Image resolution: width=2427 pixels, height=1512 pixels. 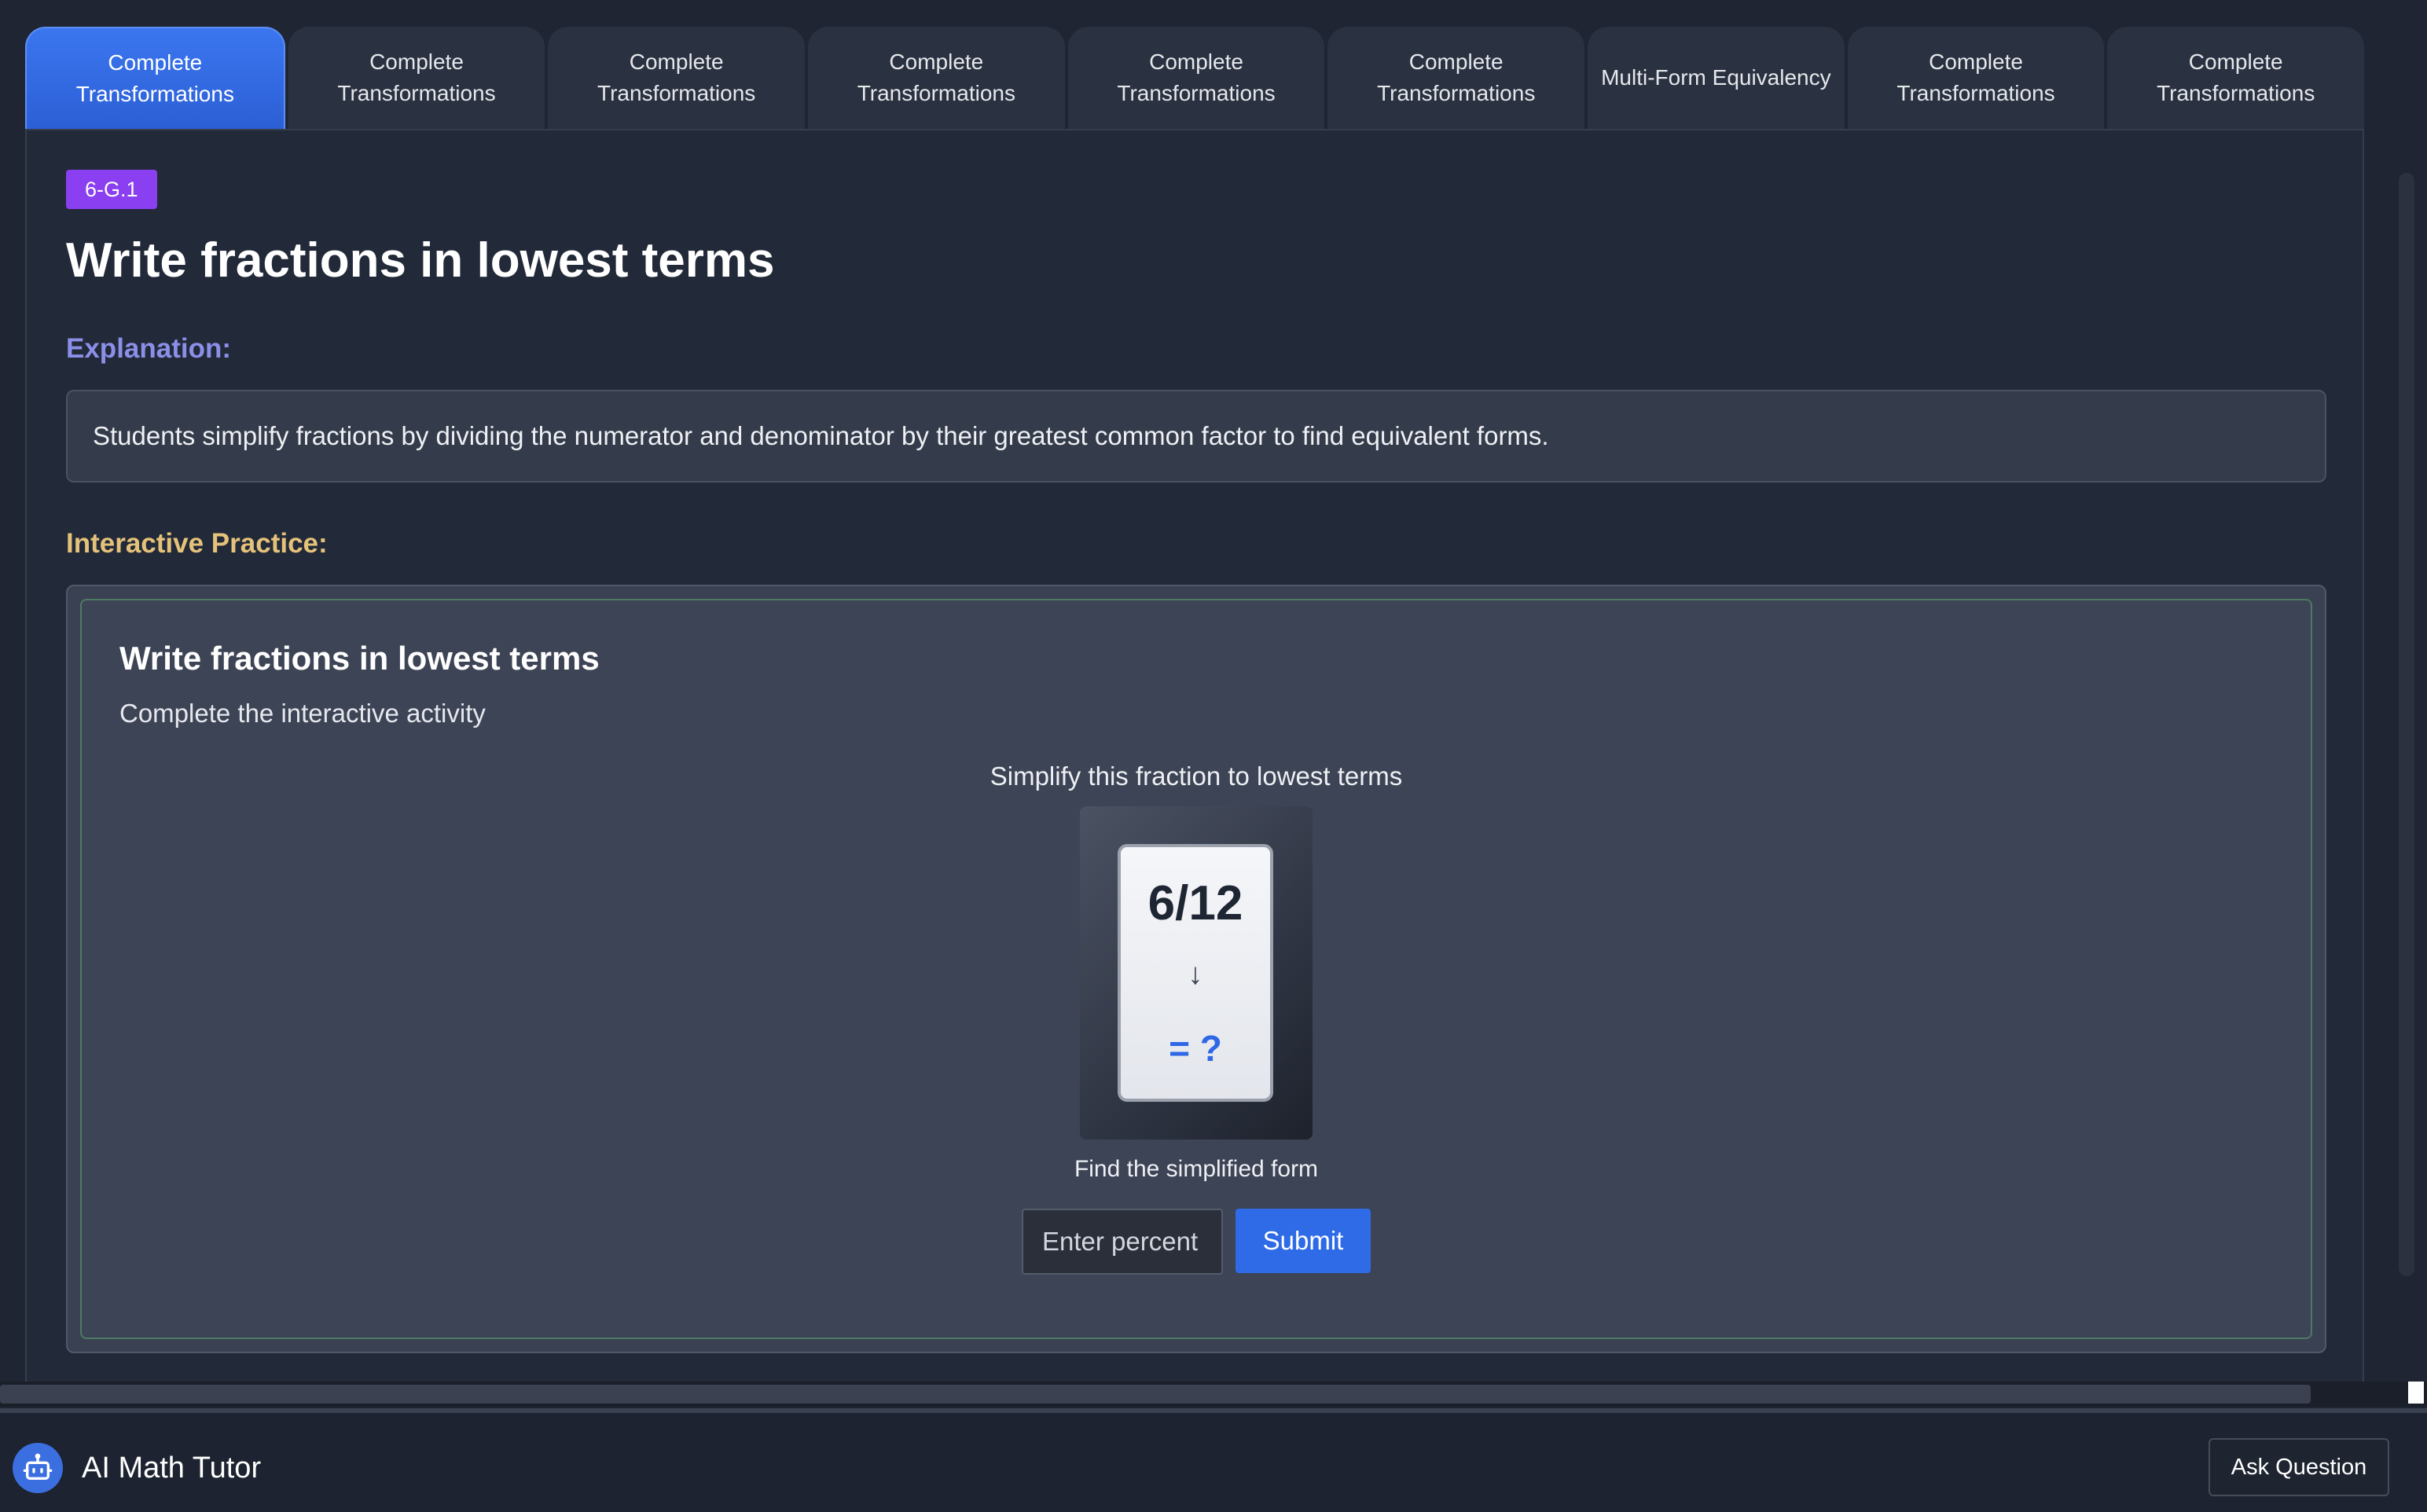 I want to click on horizontal-scrollbar-thumb, so click(x=1155, y=1394).